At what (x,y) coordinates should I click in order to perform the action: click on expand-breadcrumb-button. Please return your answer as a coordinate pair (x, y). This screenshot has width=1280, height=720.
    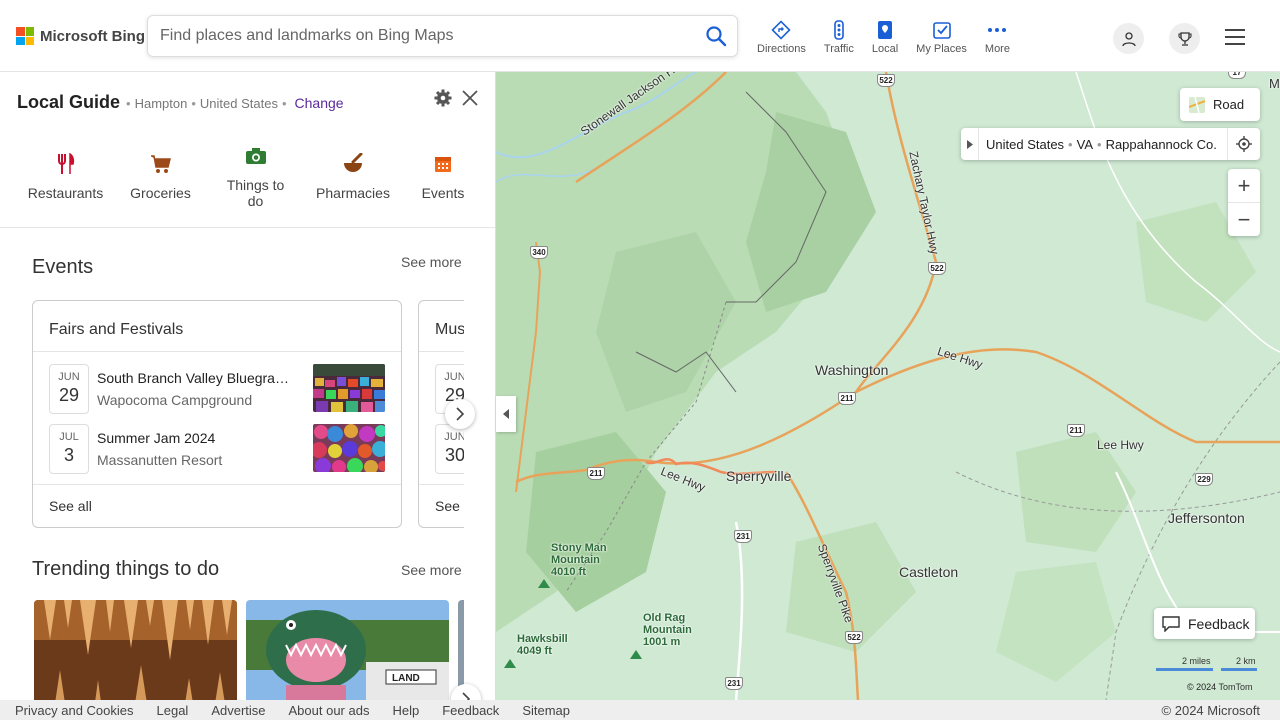
    Looking at the image, I should click on (970, 144).